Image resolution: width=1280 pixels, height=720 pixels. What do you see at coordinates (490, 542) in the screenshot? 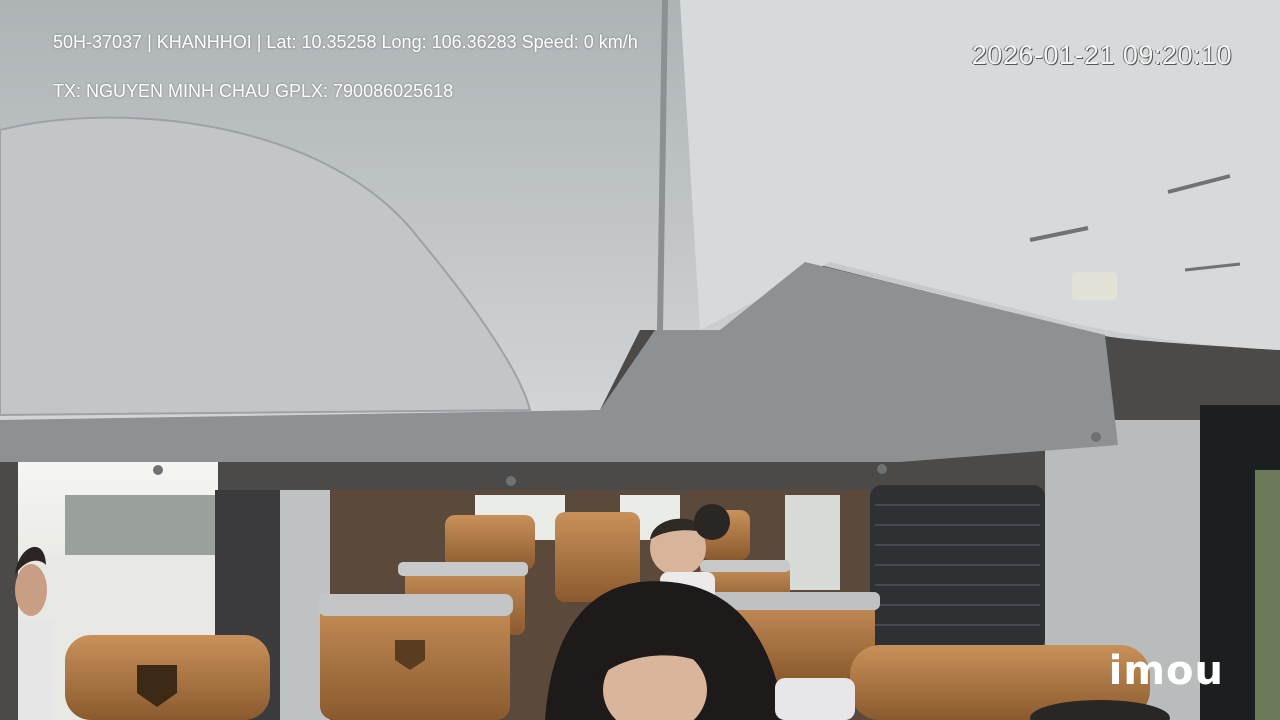
I see `rear-seat` at bounding box center [490, 542].